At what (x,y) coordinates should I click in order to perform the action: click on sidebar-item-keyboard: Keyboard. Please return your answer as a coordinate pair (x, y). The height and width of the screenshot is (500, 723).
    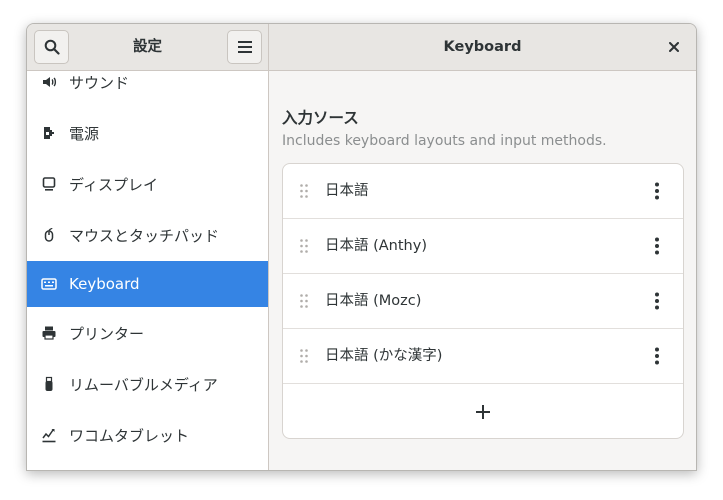
    Looking at the image, I should click on (147, 284).